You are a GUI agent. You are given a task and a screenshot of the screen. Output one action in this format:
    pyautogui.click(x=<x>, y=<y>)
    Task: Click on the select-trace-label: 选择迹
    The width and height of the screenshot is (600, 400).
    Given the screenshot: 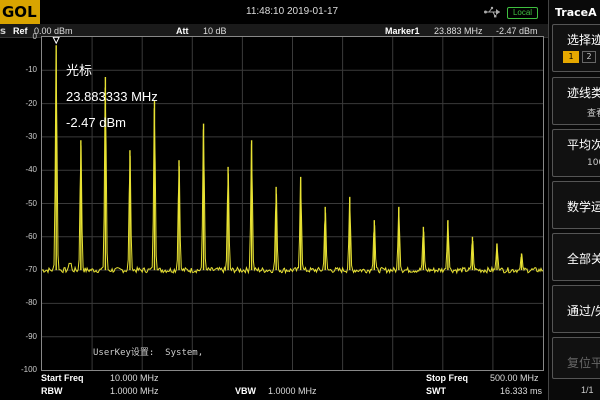 What is the action you would take?
    pyautogui.click(x=583, y=40)
    